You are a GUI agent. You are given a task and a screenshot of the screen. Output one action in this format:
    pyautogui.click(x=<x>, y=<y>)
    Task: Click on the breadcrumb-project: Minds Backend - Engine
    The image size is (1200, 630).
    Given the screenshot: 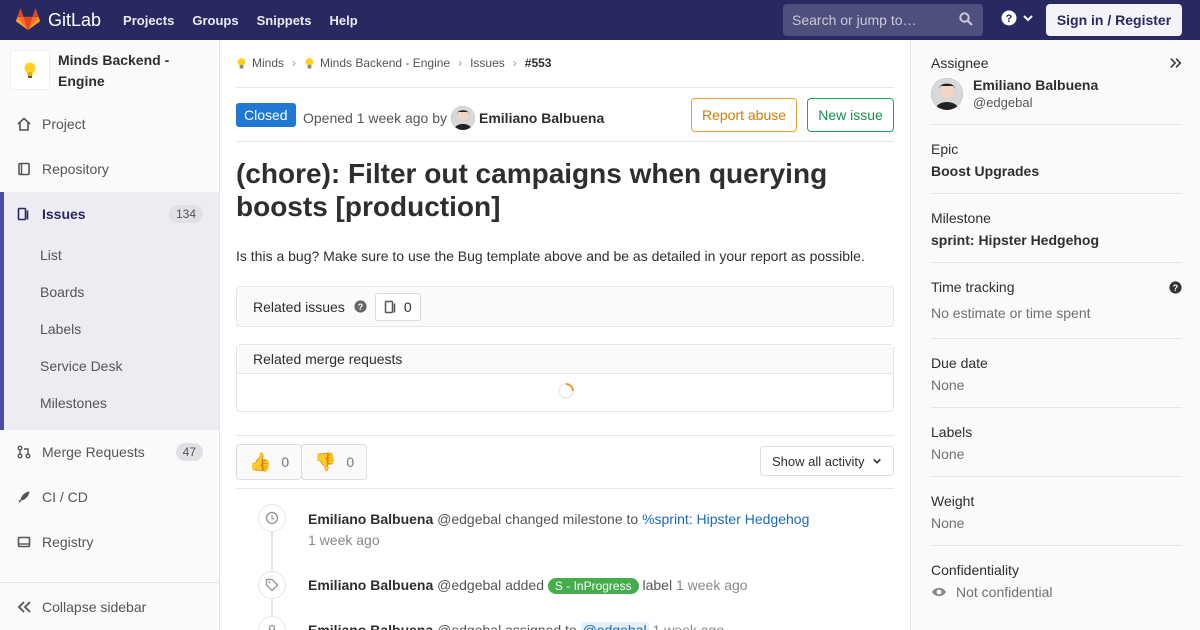 What is the action you would take?
    pyautogui.click(x=377, y=63)
    